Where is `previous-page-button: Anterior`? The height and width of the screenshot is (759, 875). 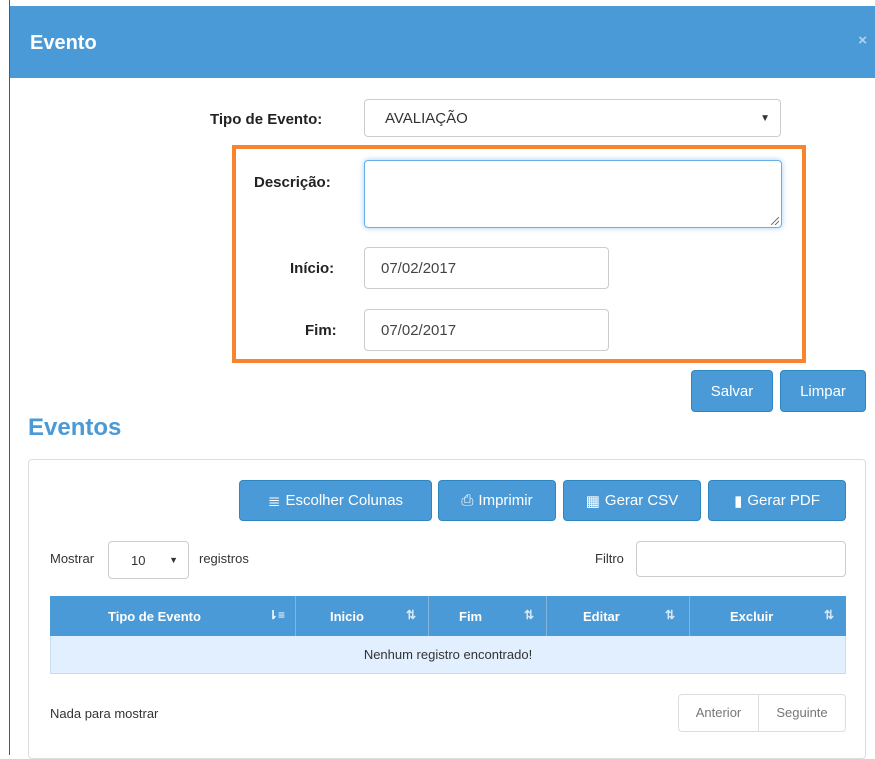
previous-page-button: Anterior is located at coordinates (718, 713).